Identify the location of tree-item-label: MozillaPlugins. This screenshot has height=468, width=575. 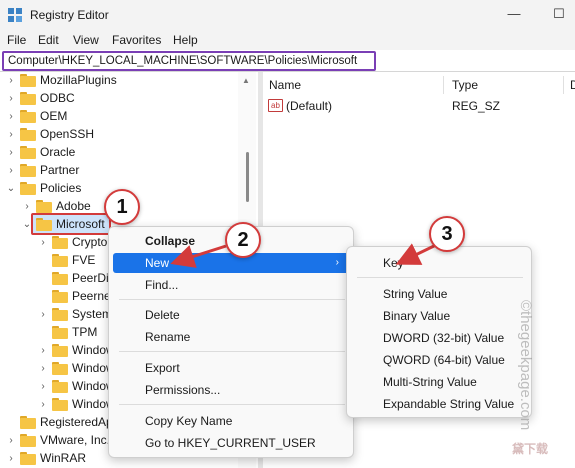
(78, 80).